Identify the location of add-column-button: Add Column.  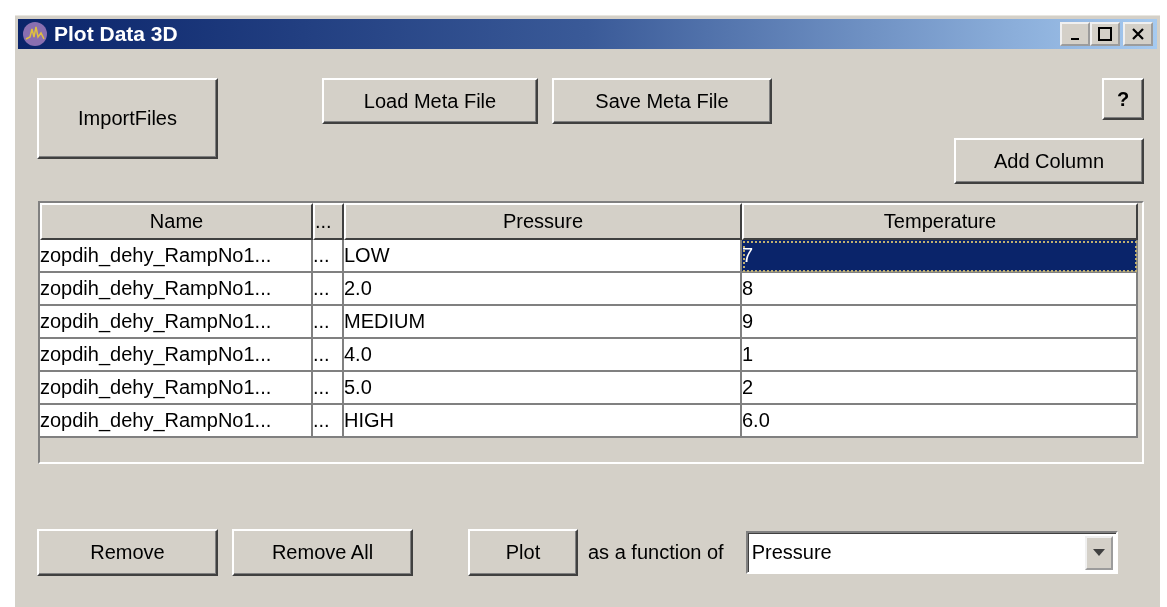
(1049, 161).